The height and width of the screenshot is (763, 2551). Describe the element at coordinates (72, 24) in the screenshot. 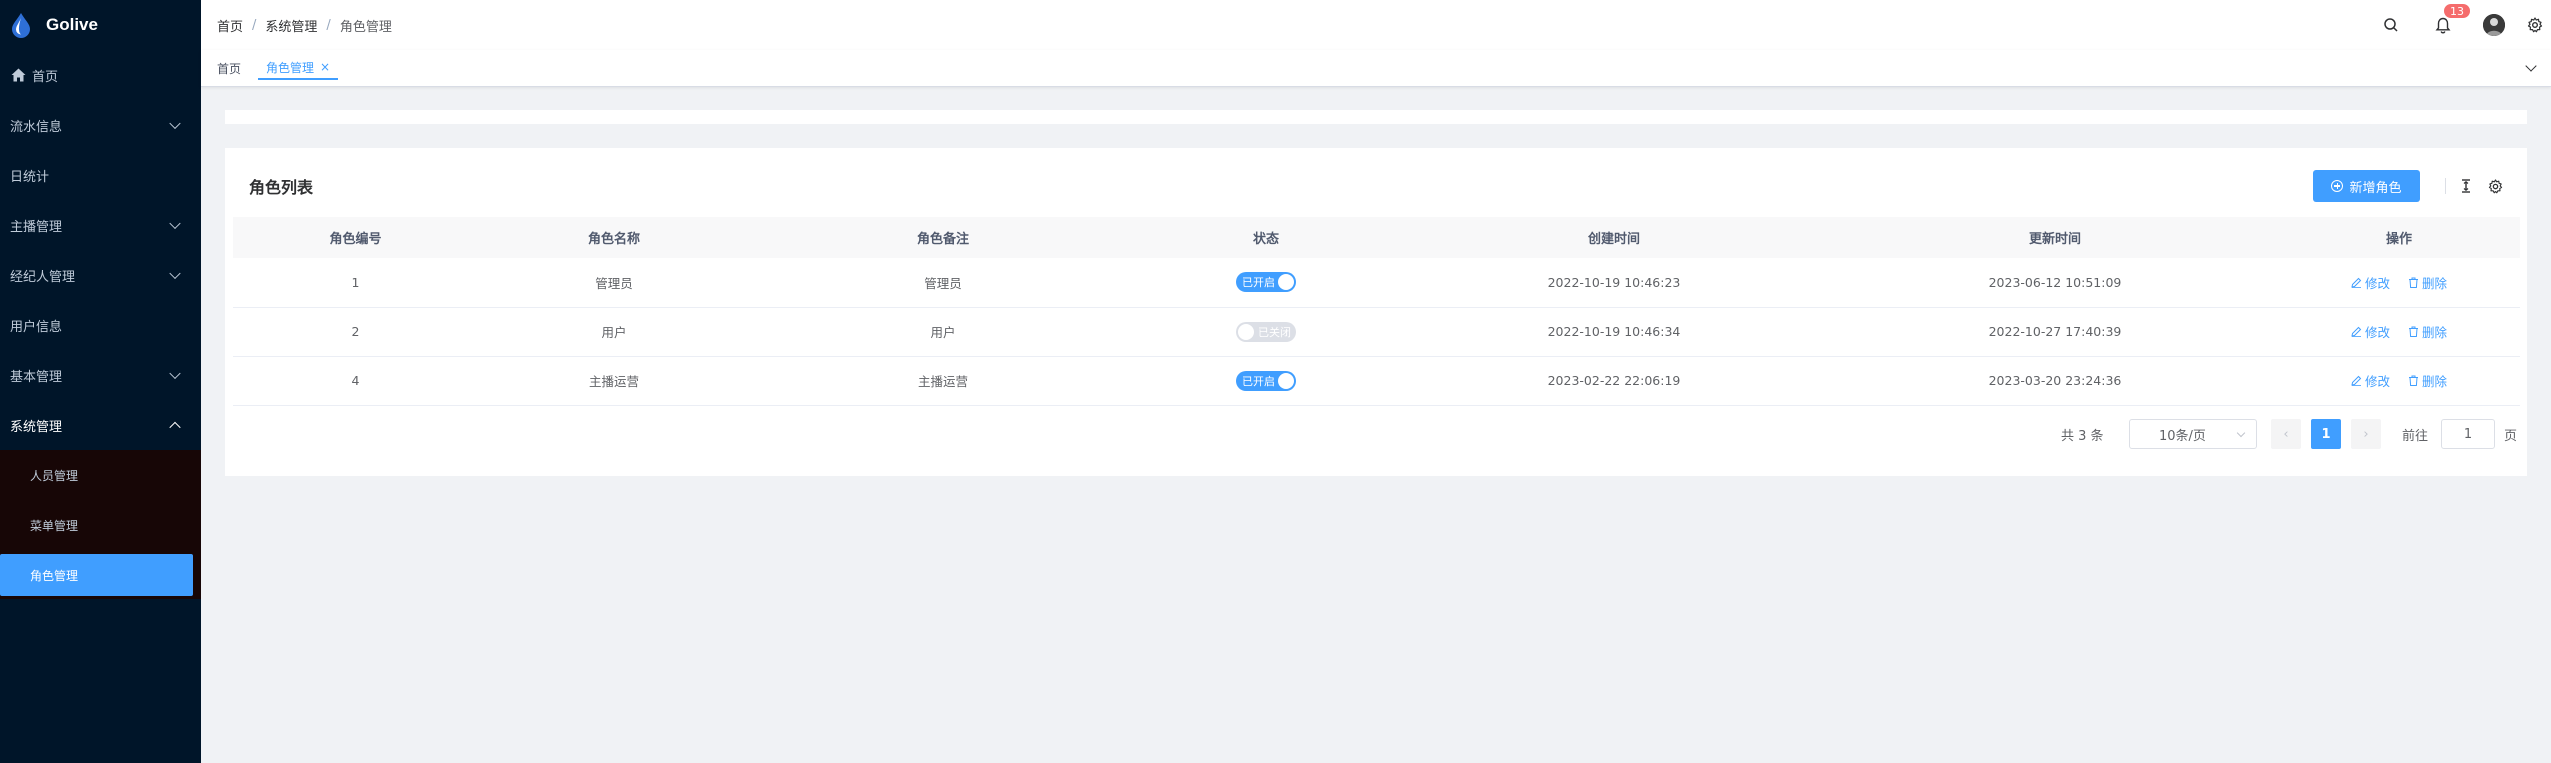

I see `app-title: Golive` at that location.